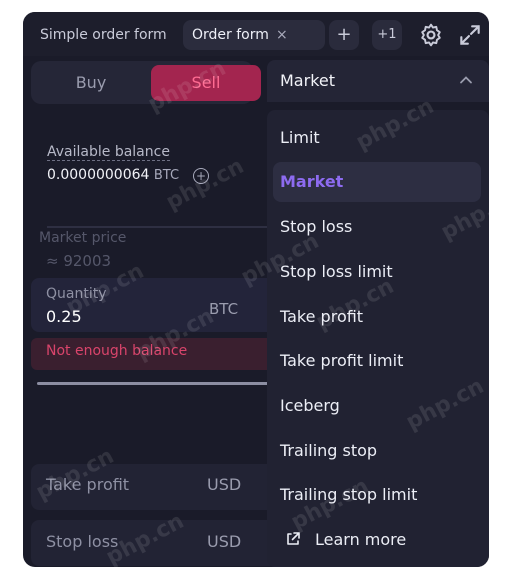  What do you see at coordinates (342, 360) in the screenshot?
I see `menu-item-label: Take profit limit` at bounding box center [342, 360].